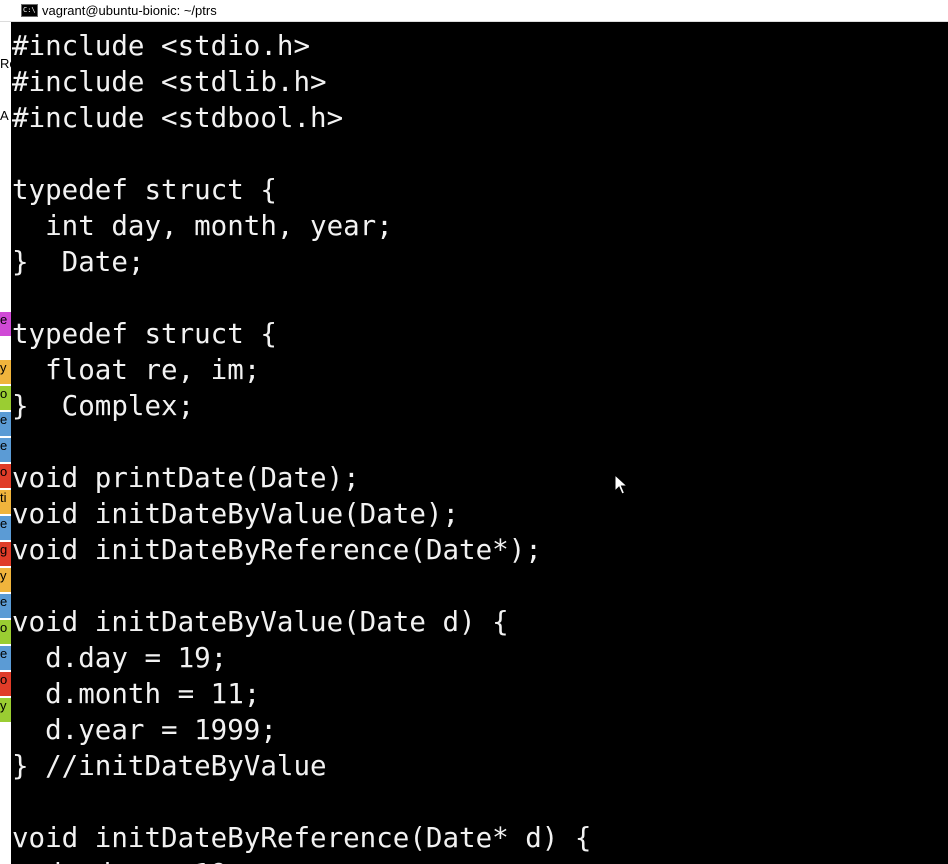 The image size is (948, 864). I want to click on background-window-fragment: g, so click(5, 554).